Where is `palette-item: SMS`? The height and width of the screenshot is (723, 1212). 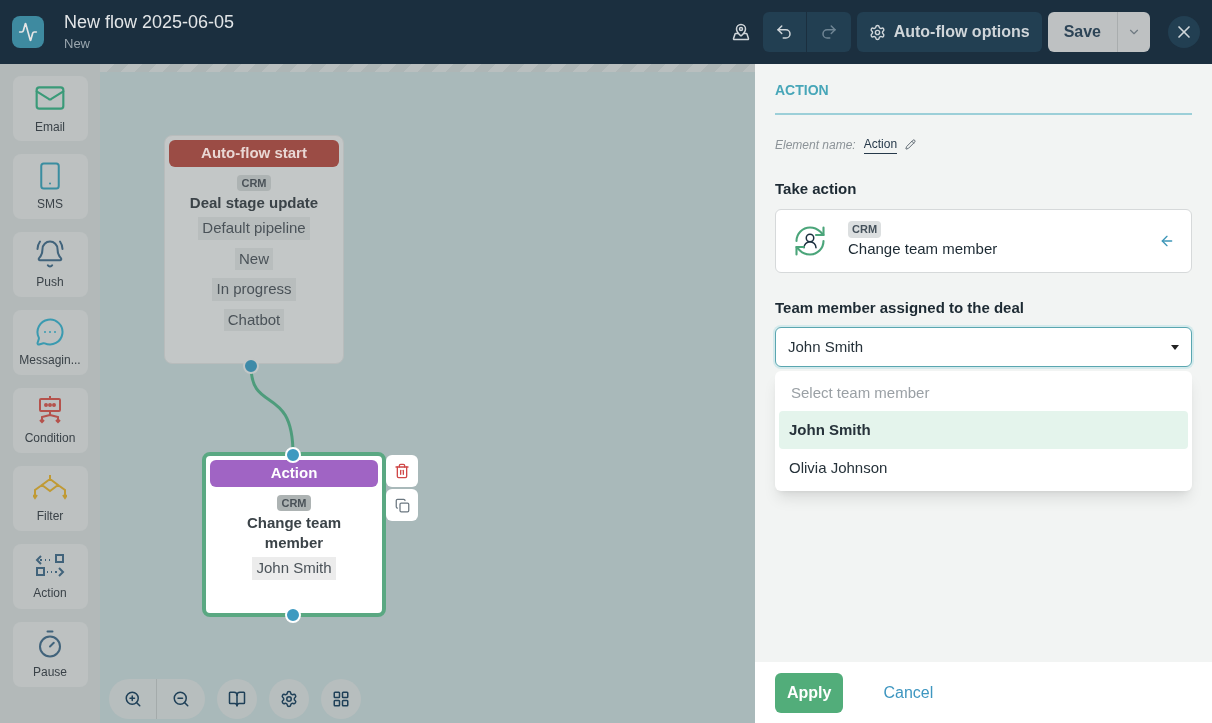
palette-item: SMS is located at coordinates (50, 186).